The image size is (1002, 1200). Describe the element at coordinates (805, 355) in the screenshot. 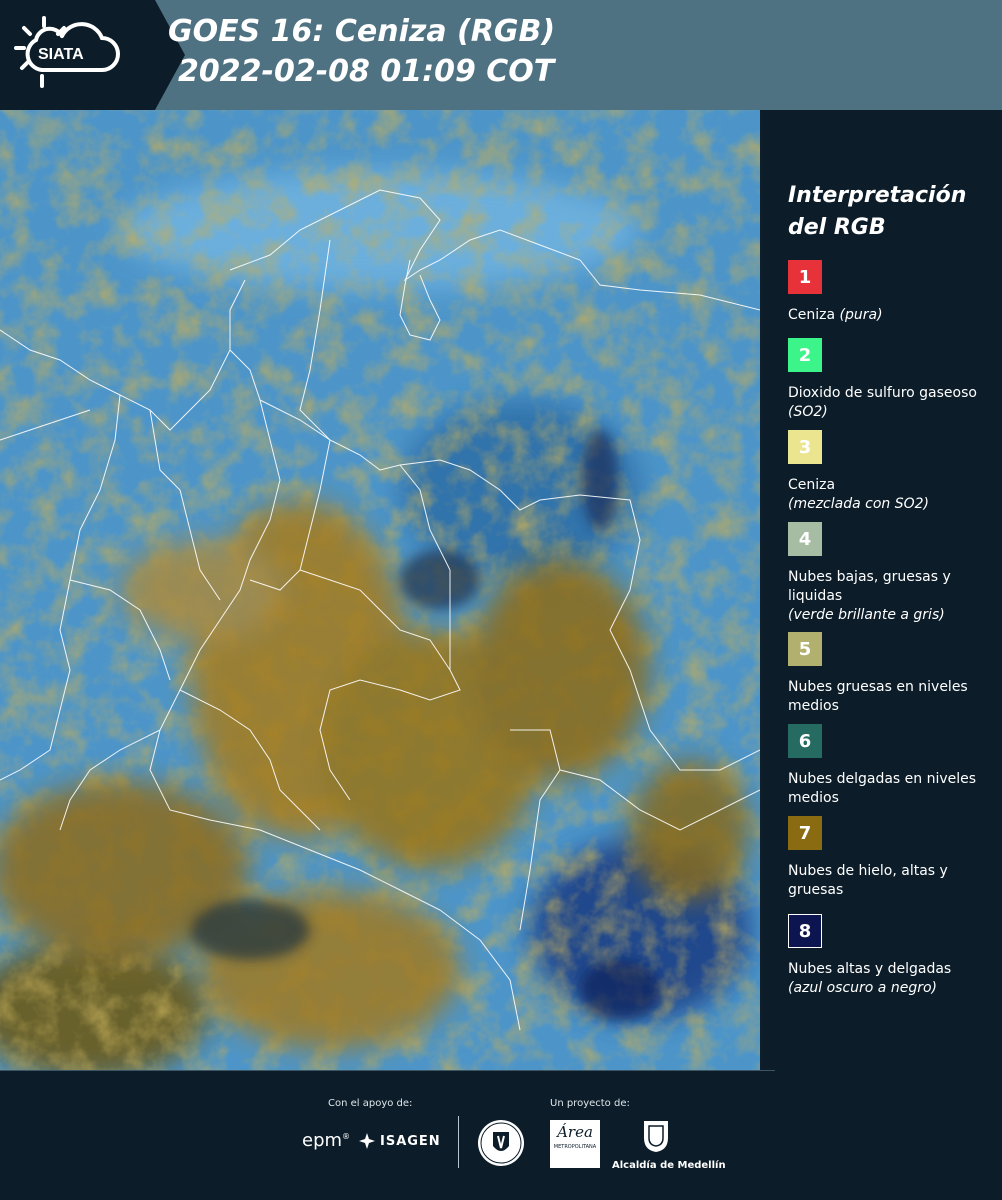

I see `legend-swatch-2: 2` at that location.